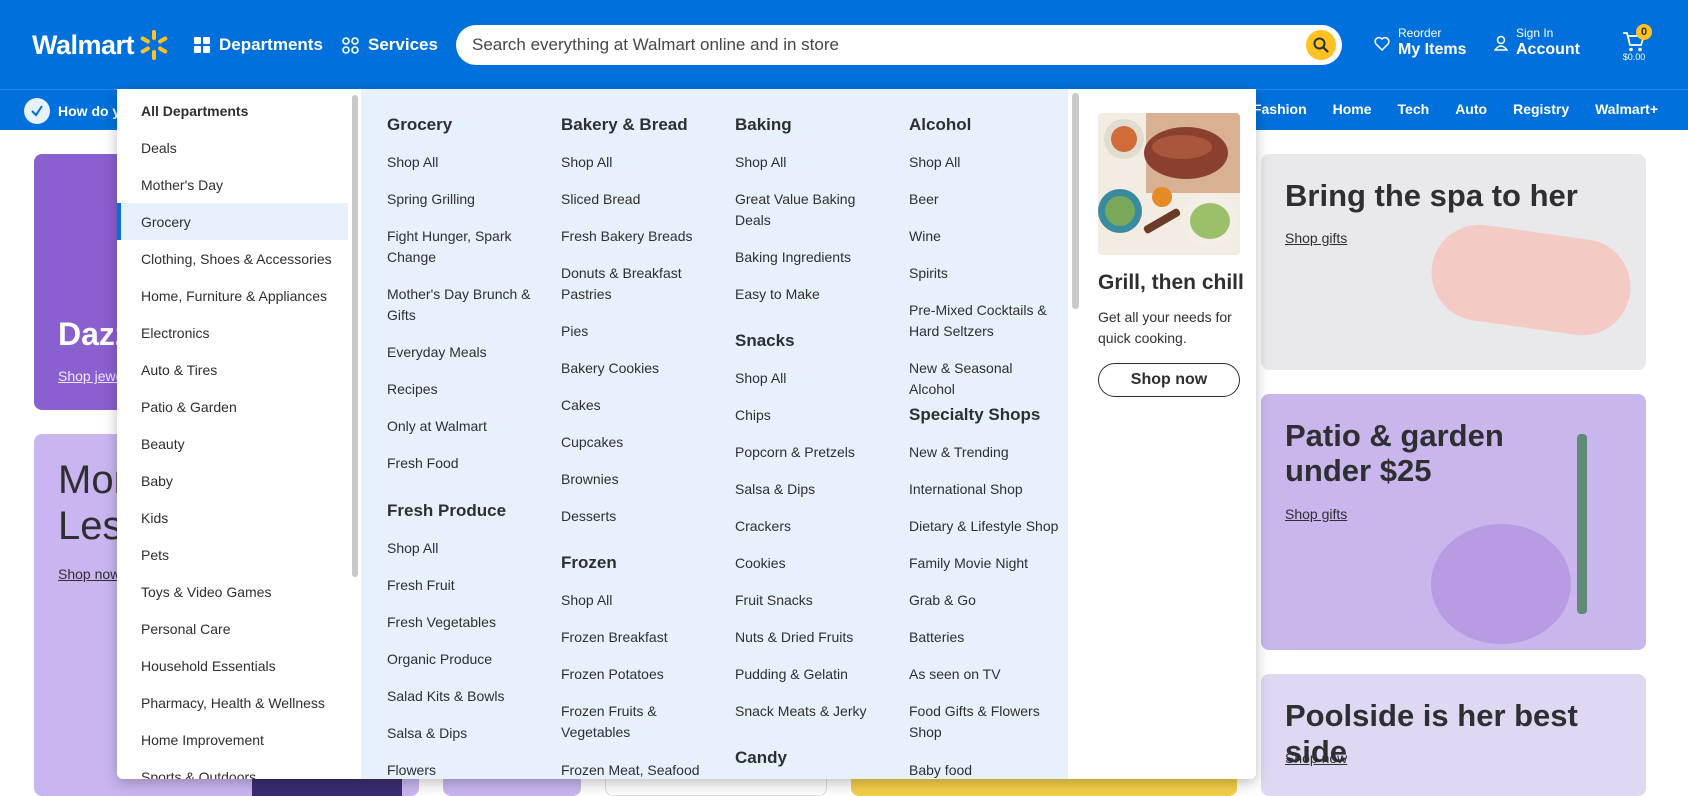  What do you see at coordinates (636, 284) in the screenshot?
I see `category-link: Donuts & Breakfast Pastries` at bounding box center [636, 284].